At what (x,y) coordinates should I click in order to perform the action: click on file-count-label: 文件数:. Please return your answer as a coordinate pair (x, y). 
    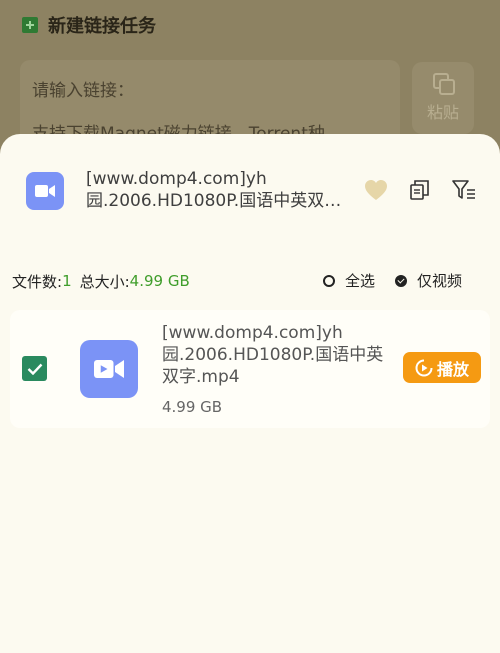
    Looking at the image, I should click on (37, 281).